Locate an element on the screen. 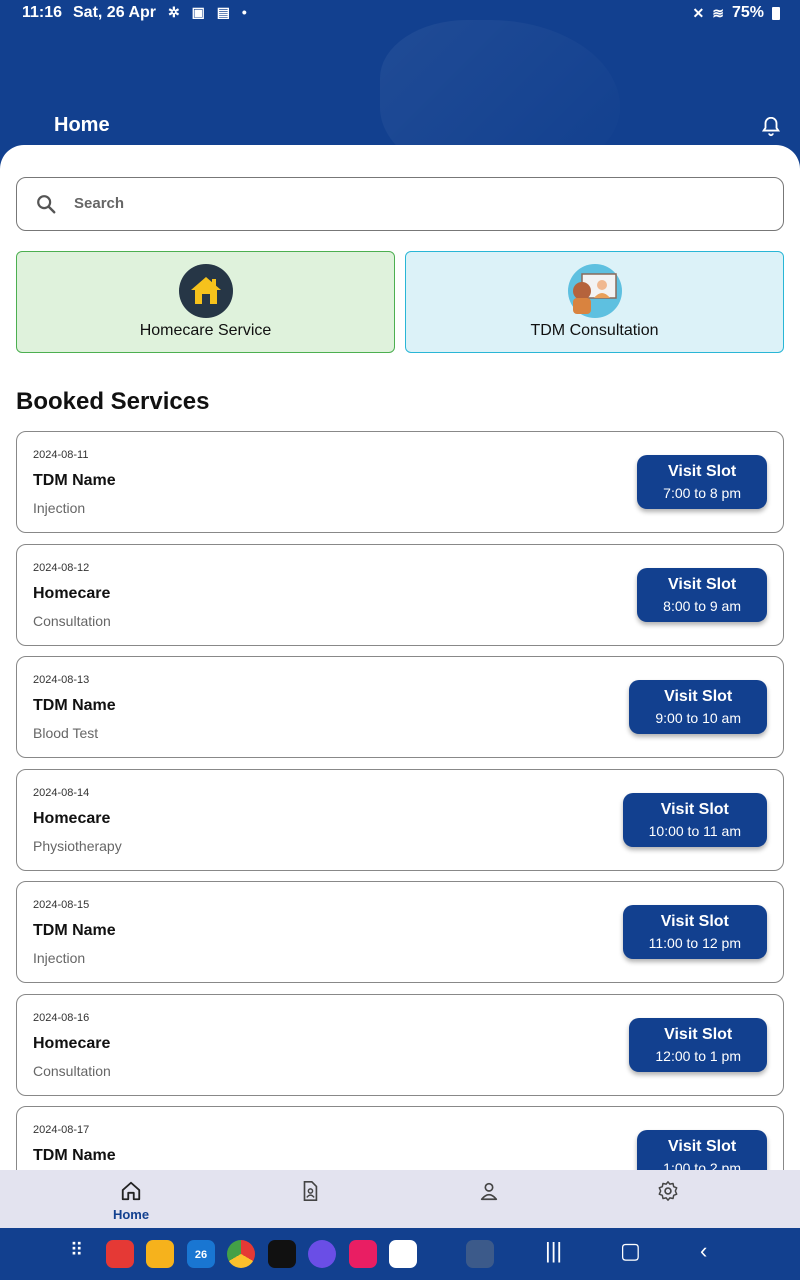 Image resolution: width=800 pixels, height=1280 pixels. booking-date: 2024-08-11 is located at coordinates (61, 455).